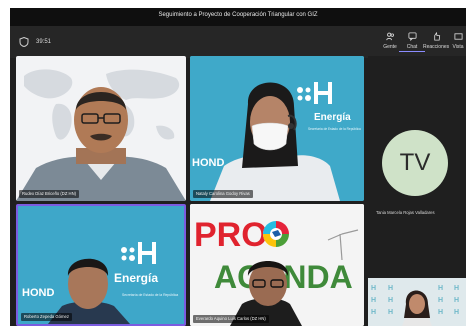 This screenshot has width=466, height=326. What do you see at coordinates (24, 42) in the screenshot?
I see `shield-icon` at bounding box center [24, 42].